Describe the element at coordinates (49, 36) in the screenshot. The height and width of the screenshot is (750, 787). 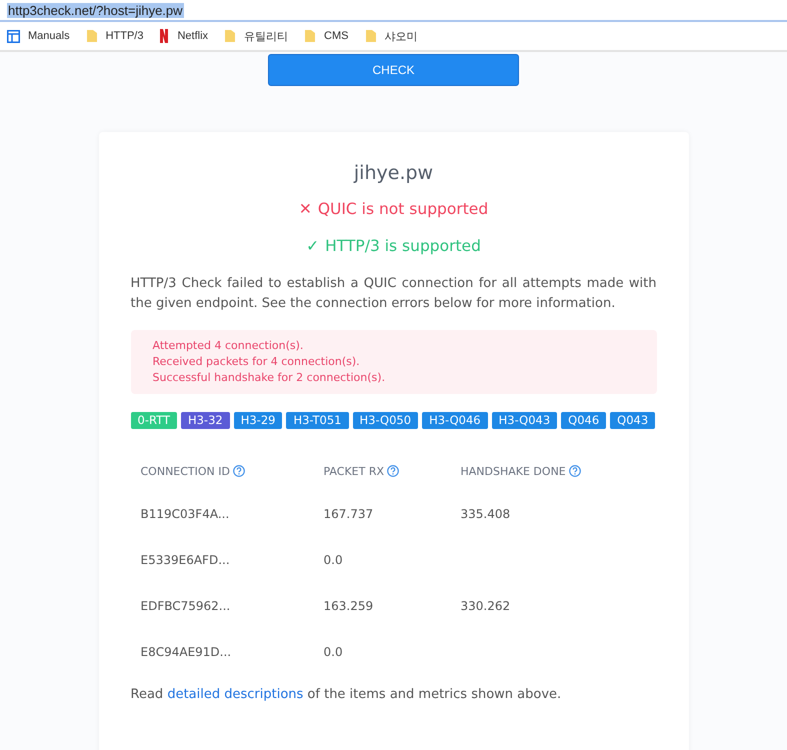
I see `bookmark-link: Manuals` at that location.